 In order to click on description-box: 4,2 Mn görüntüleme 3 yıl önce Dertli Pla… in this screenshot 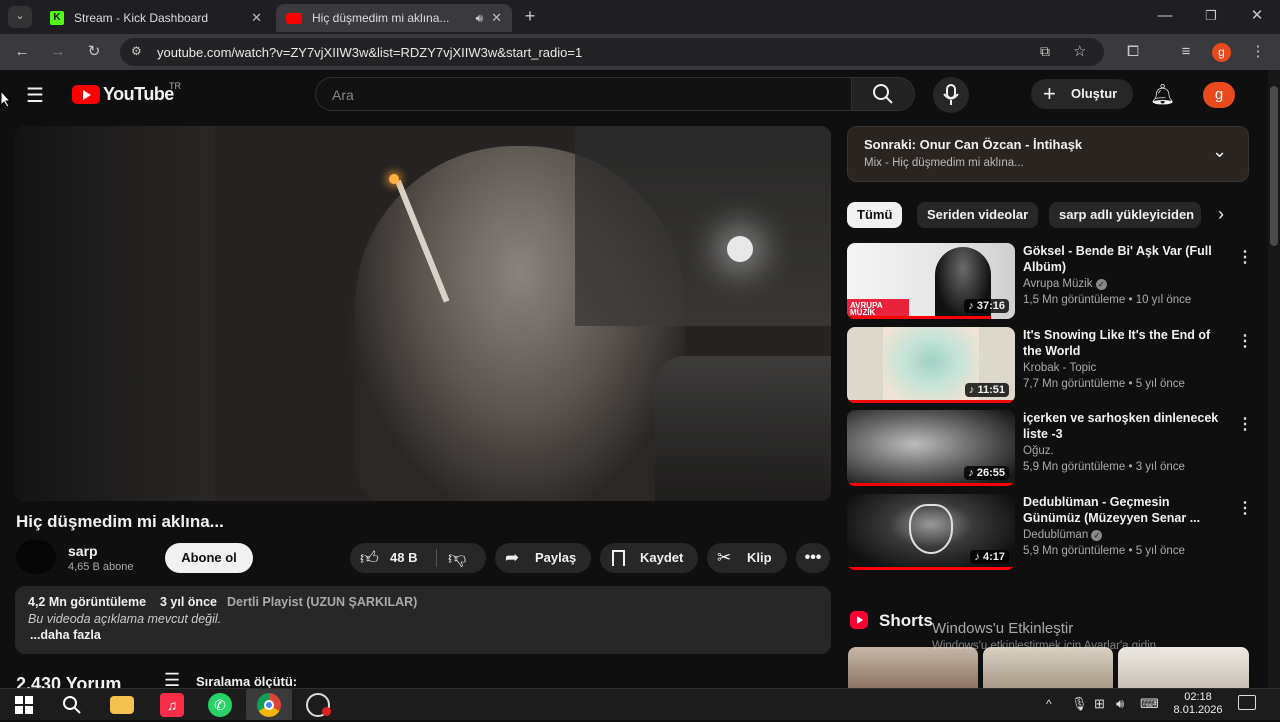, I will do `click(423, 620)`.